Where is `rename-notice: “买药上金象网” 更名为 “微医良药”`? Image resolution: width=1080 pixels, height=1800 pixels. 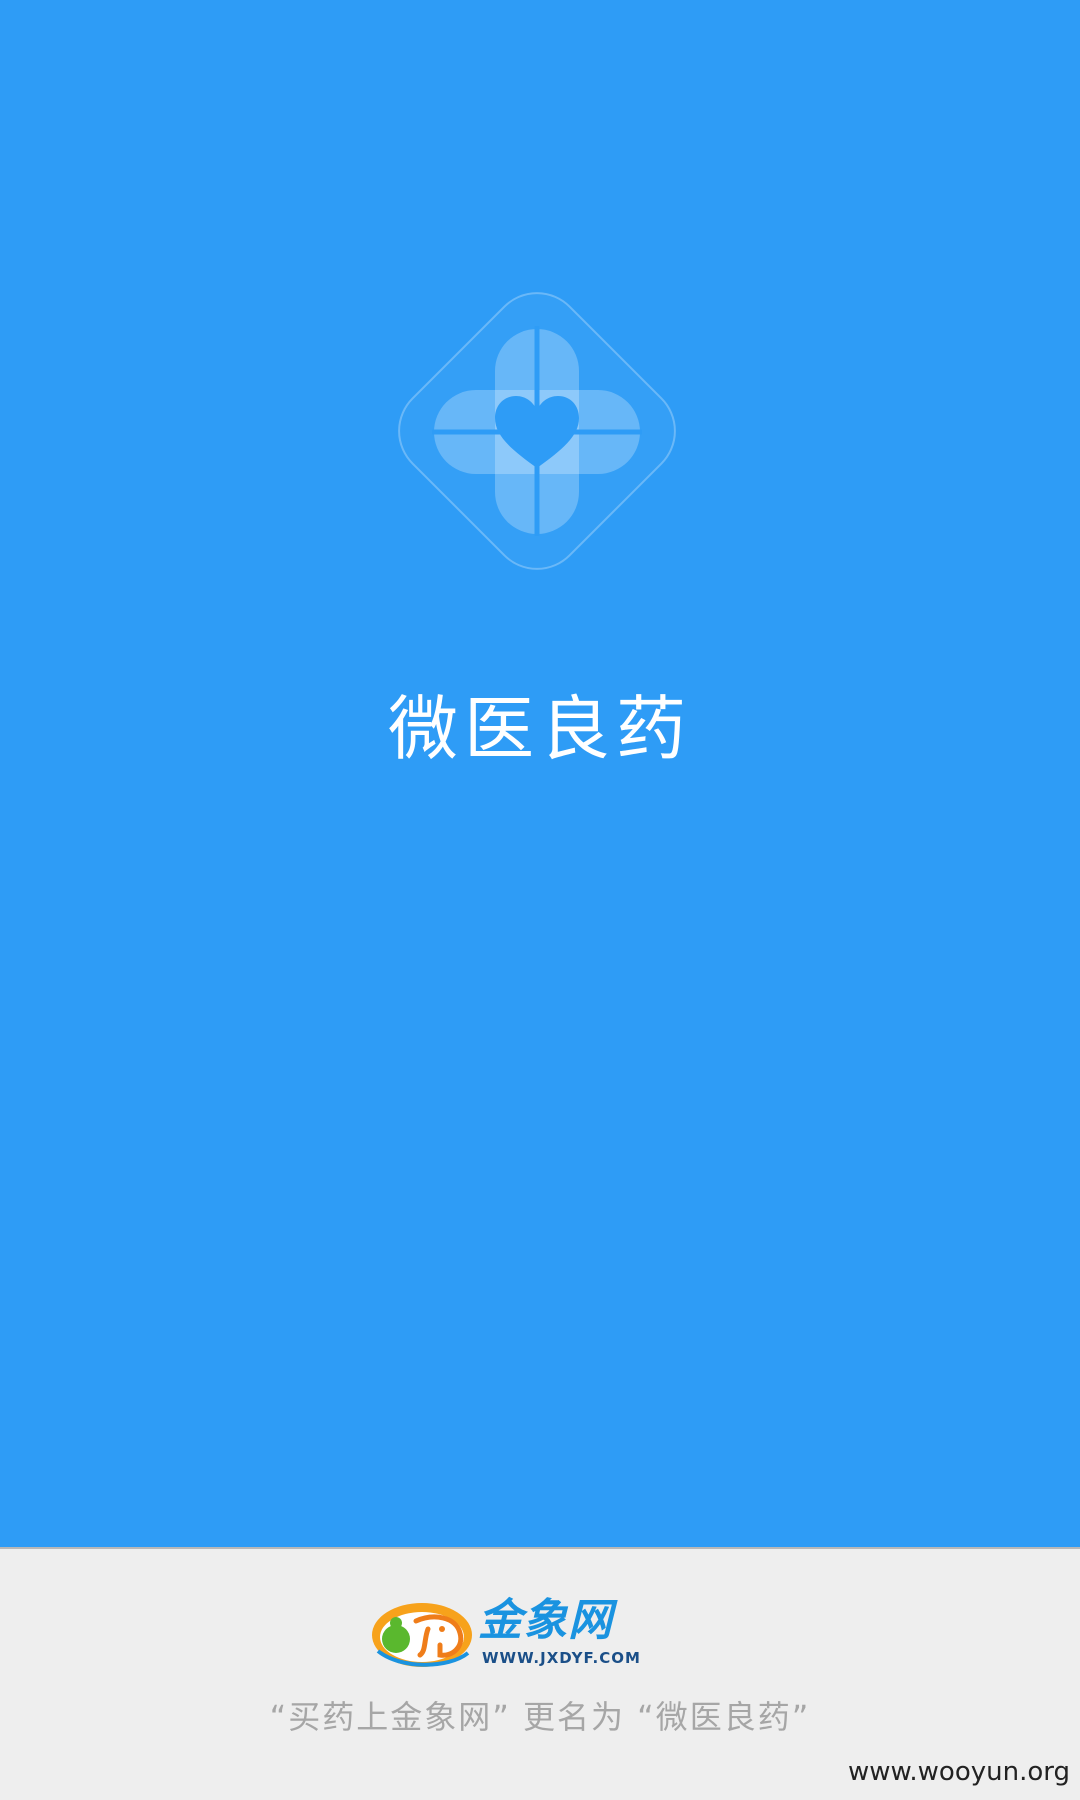
rename-notice: “买药上金象网” 更名为 “微医良药” is located at coordinates (540, 1717).